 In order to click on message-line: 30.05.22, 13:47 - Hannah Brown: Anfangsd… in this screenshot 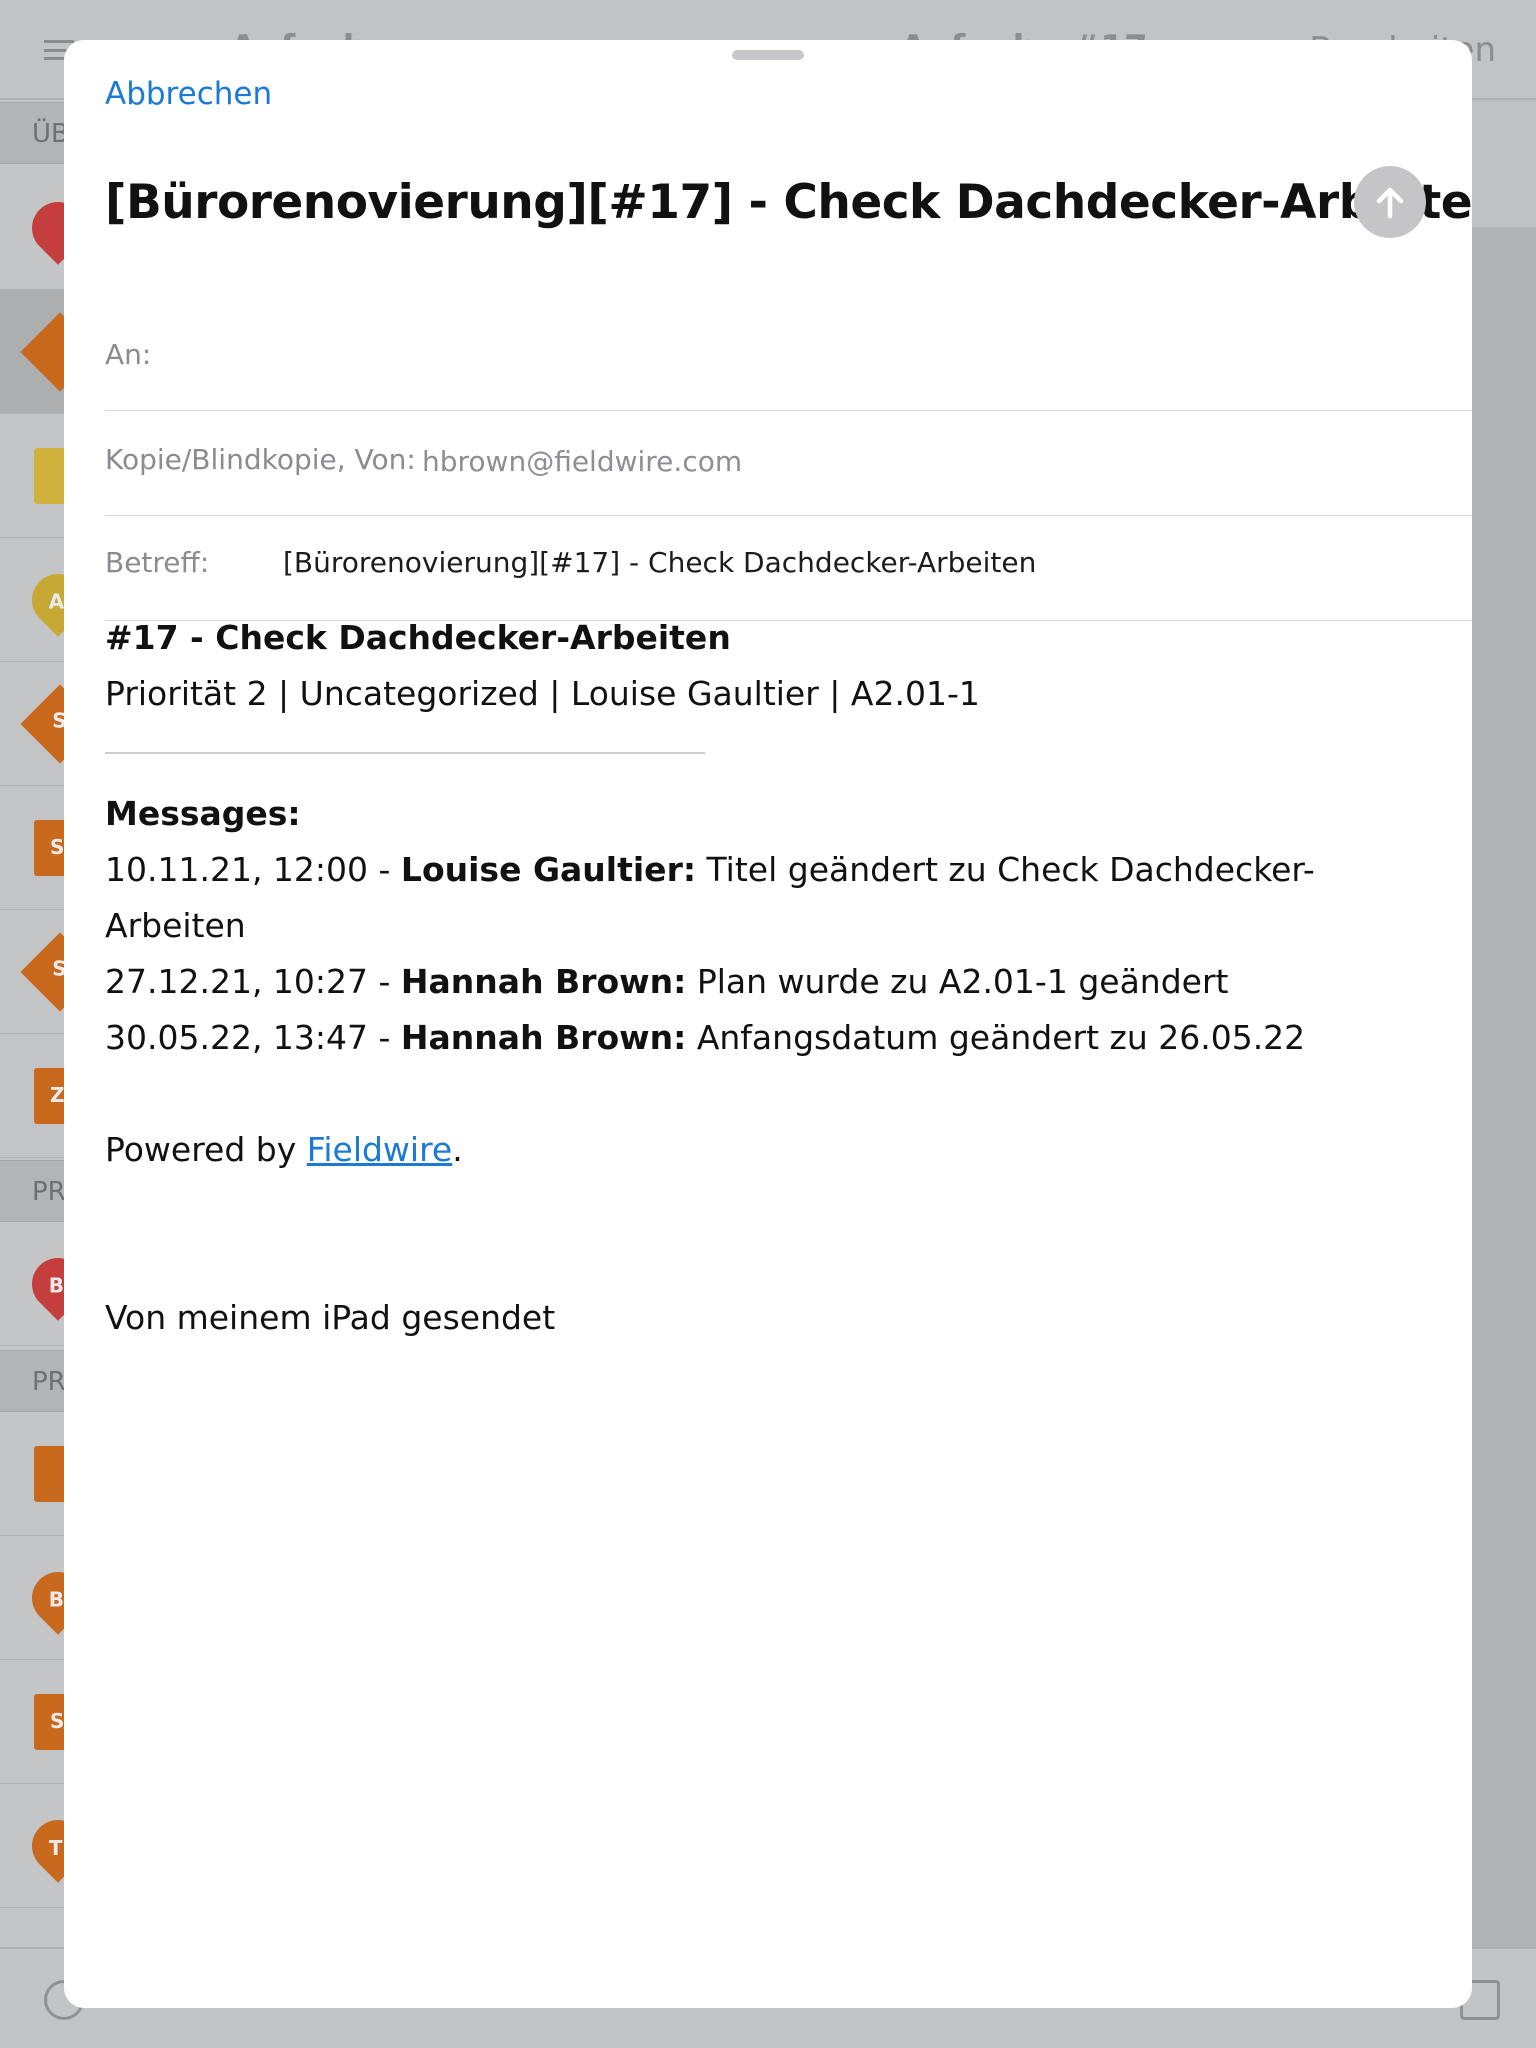, I will do `click(705, 1037)`.